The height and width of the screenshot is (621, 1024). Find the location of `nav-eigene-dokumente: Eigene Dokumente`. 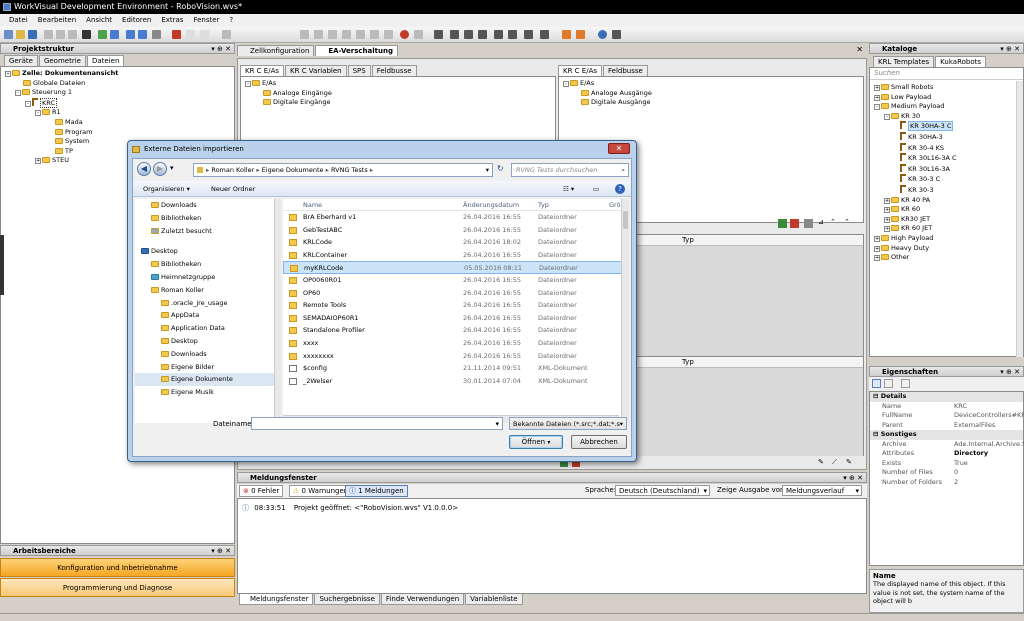

nav-eigene-dokumente: Eigene Dokumente is located at coordinates (208, 380).